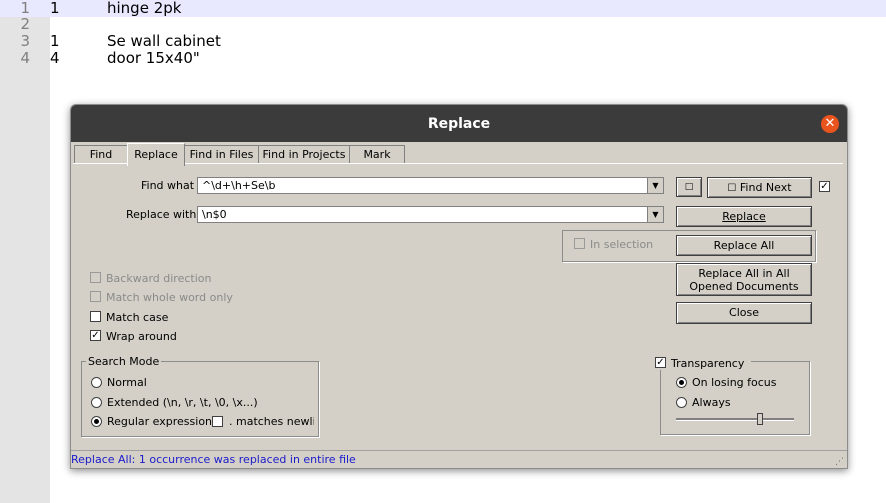 This screenshot has height=503, width=886. I want to click on wrap-around-checkbox: ✓, so click(95, 335).